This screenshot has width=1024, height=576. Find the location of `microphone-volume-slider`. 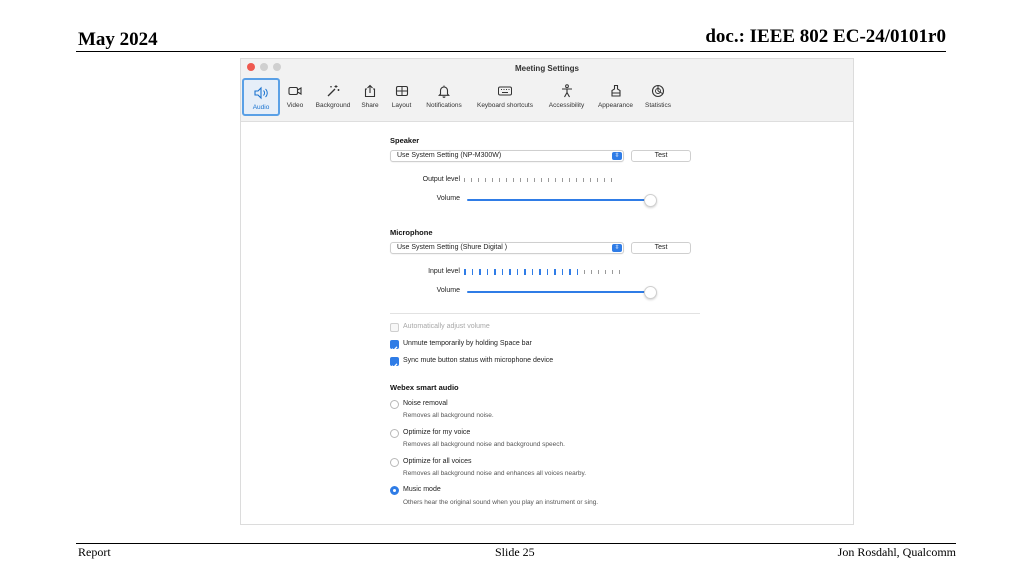

microphone-volume-slider is located at coordinates (562, 292).